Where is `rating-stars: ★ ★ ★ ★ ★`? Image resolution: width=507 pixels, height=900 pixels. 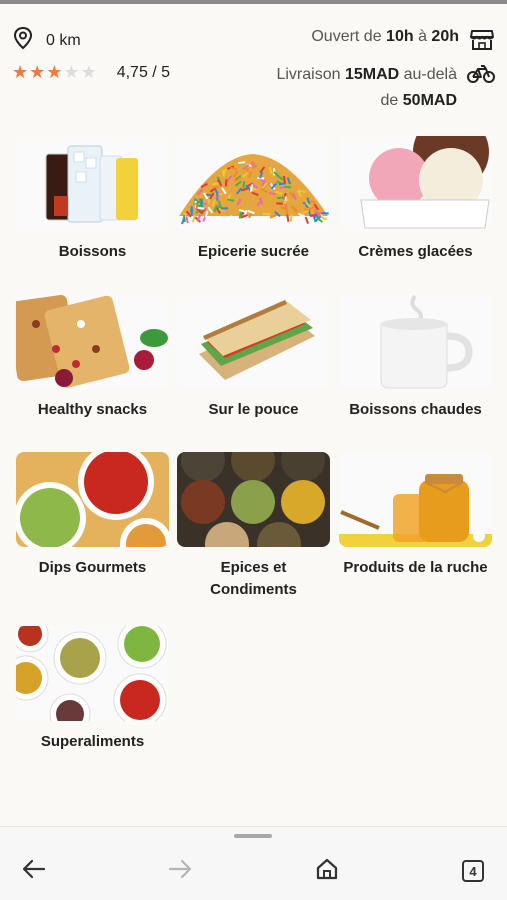
rating-stars: ★ ★ ★ ★ ★ is located at coordinates (54, 73).